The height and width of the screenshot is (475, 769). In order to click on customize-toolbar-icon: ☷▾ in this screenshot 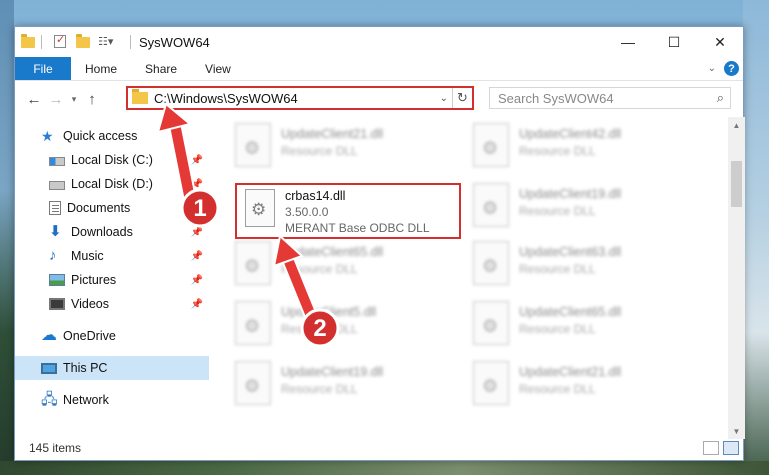, I will do `click(111, 42)`.